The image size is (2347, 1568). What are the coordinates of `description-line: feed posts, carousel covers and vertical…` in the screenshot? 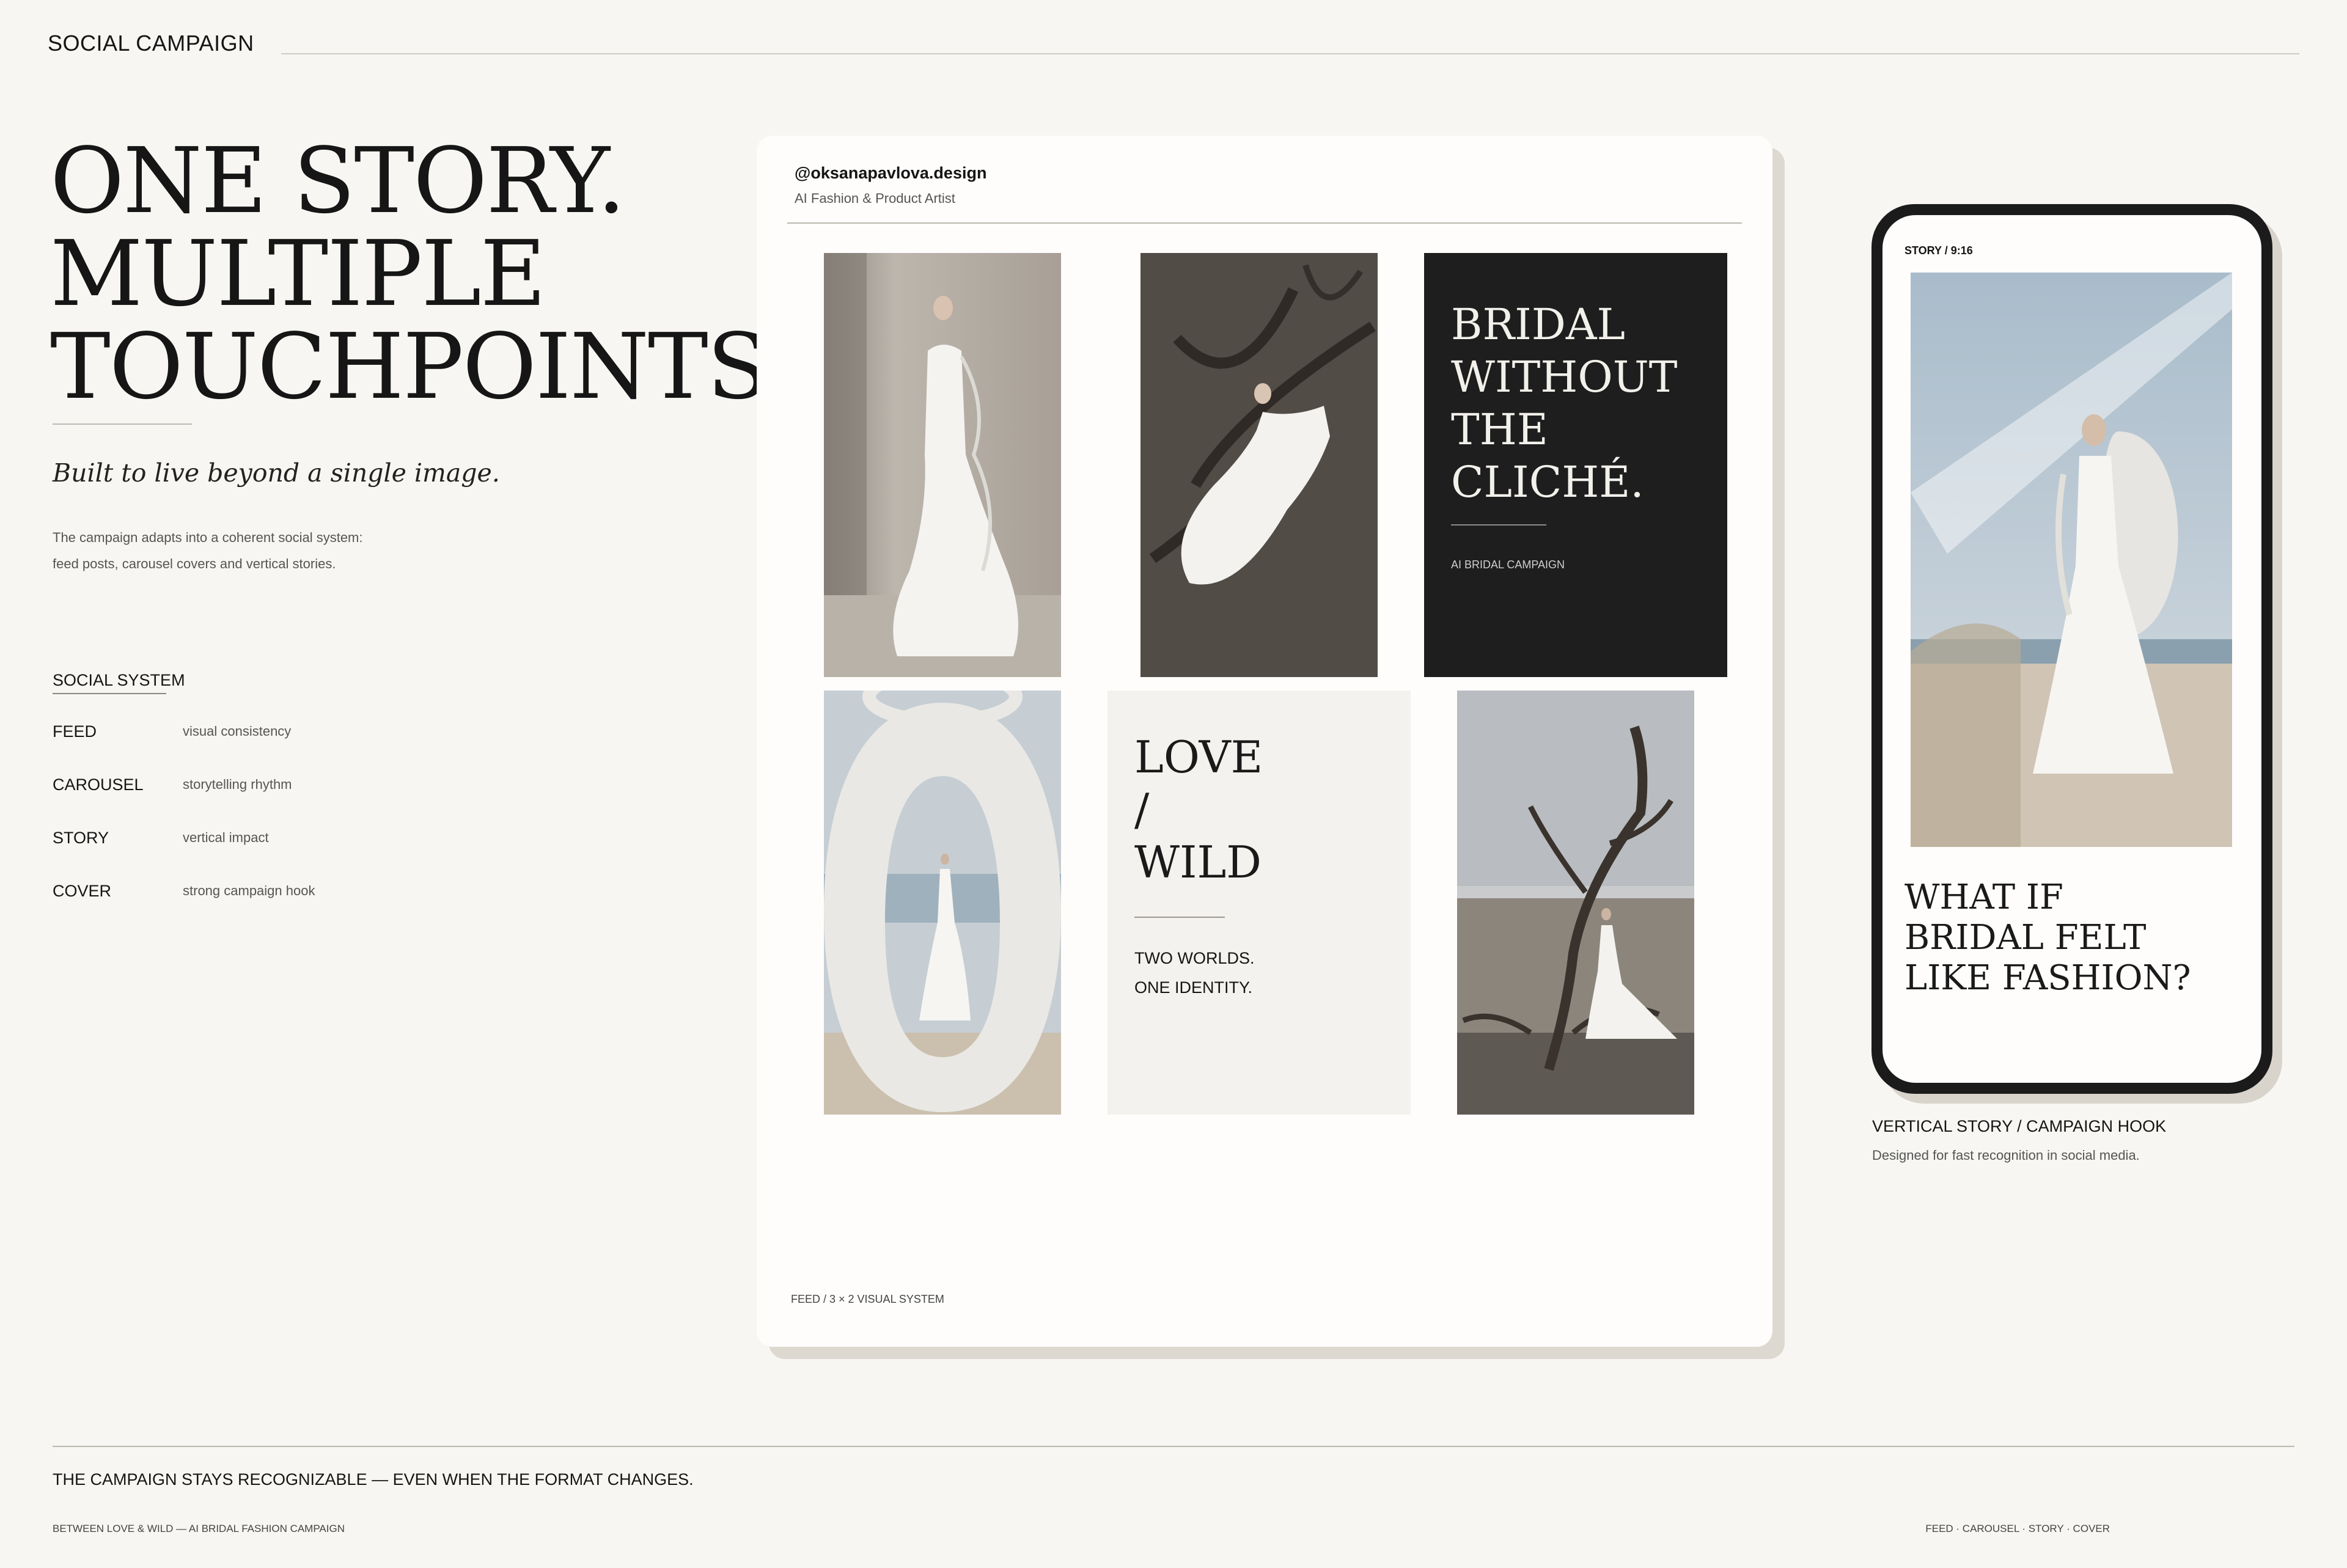 It's located at (195, 563).